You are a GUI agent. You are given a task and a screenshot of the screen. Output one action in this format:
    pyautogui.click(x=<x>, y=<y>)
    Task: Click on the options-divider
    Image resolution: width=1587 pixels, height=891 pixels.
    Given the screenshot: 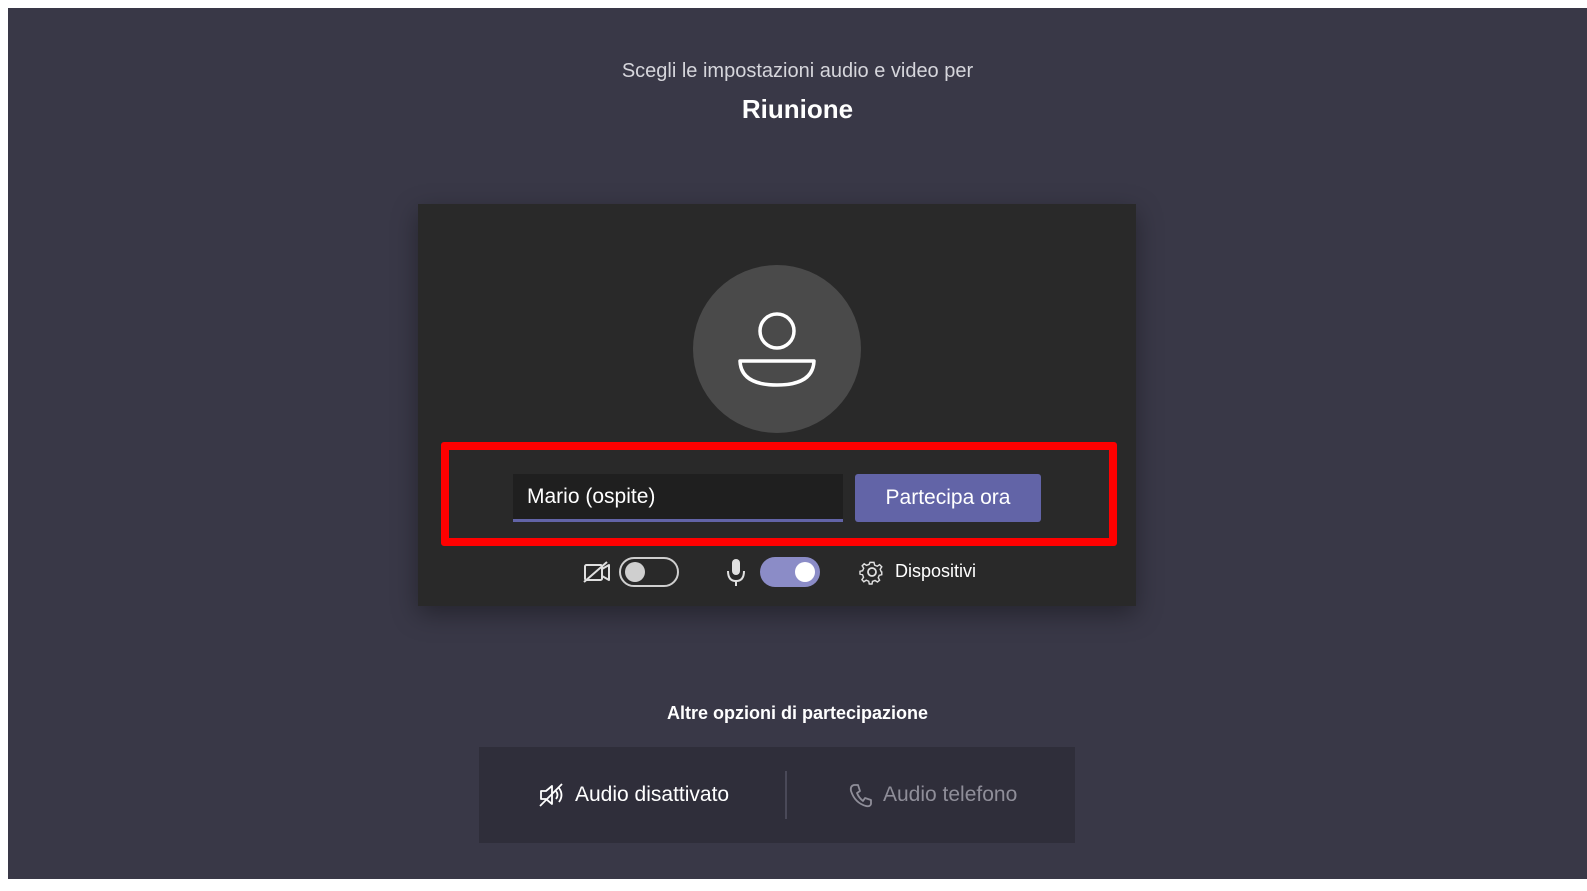 What is the action you would take?
    pyautogui.click(x=786, y=795)
    